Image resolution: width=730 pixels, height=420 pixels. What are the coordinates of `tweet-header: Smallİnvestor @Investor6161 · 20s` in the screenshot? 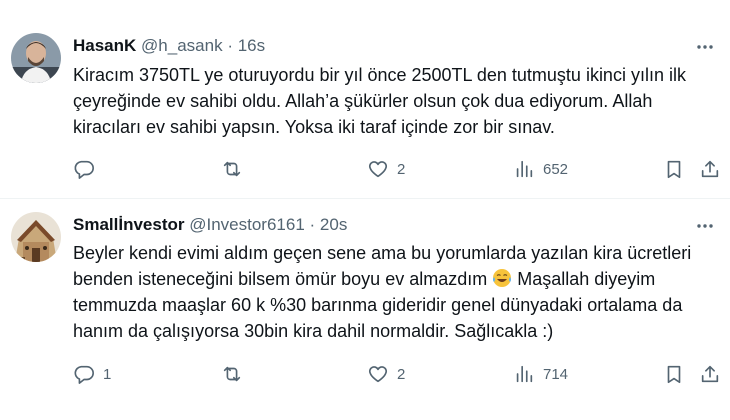 It's located at (210, 225).